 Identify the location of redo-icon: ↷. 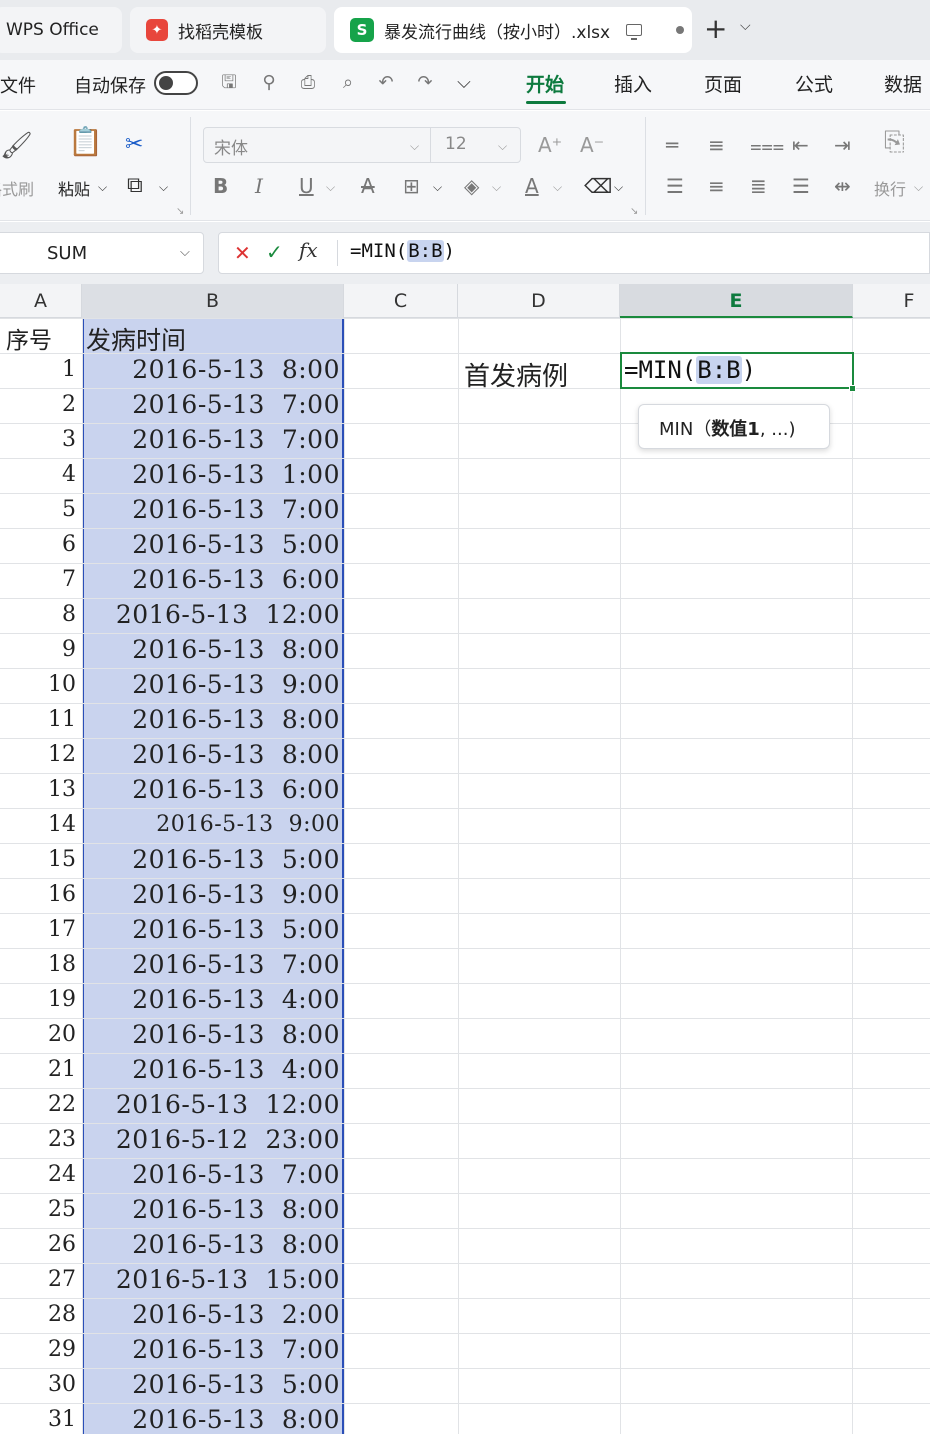
(425, 83).